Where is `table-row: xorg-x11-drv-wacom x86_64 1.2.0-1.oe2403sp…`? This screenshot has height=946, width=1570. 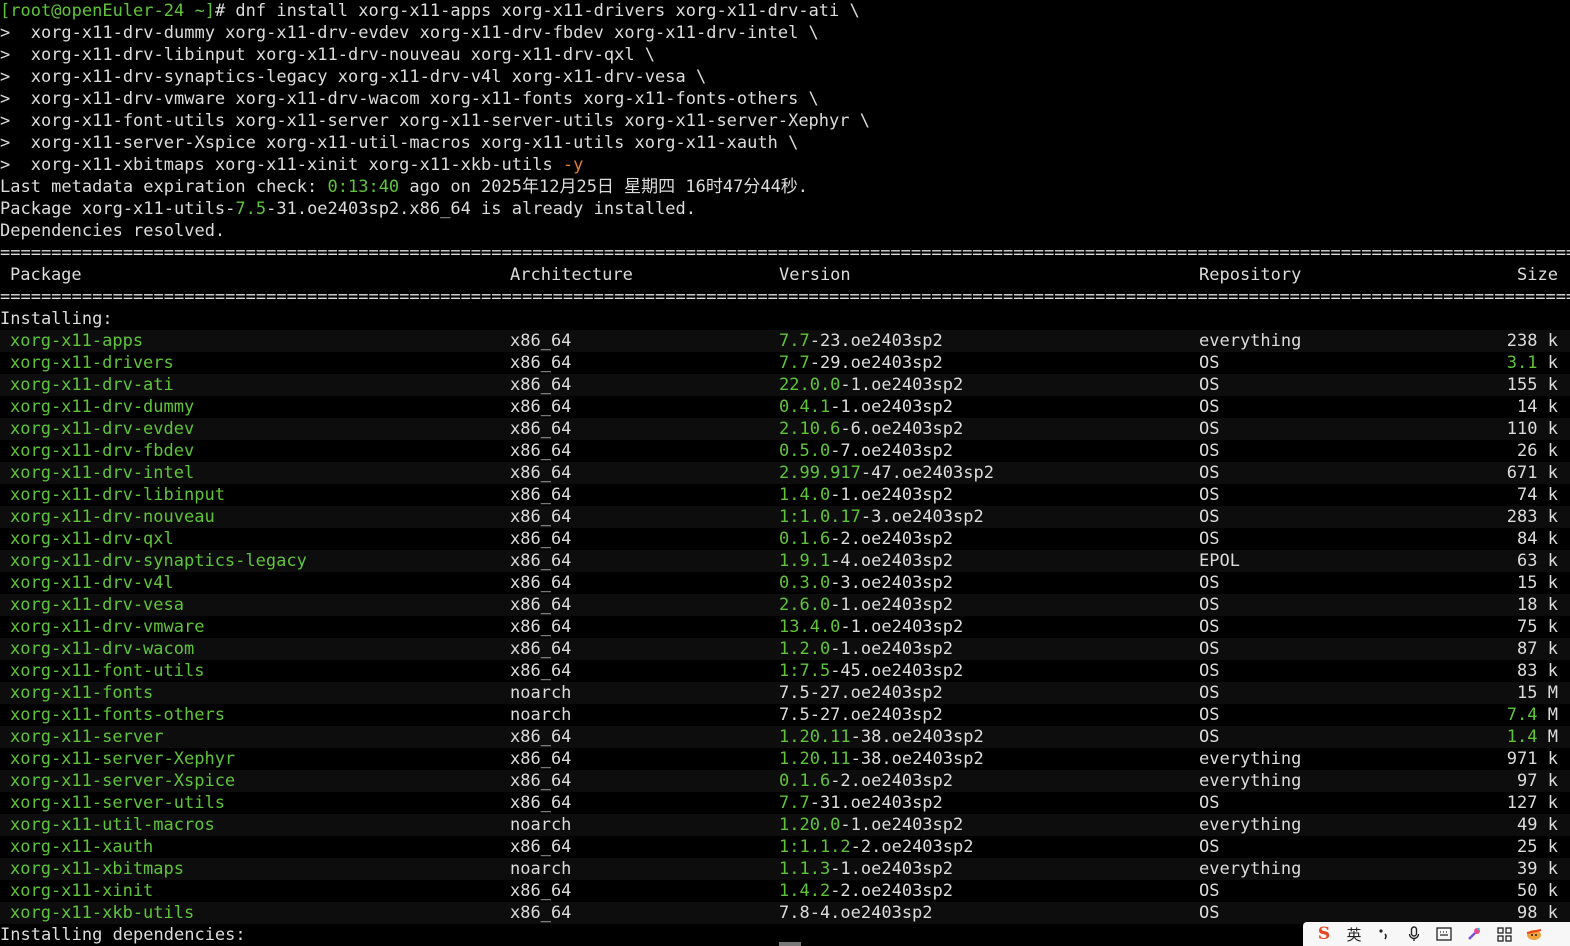 table-row: xorg-x11-drv-wacom x86_64 1.2.0-1.oe2403sp… is located at coordinates (785, 649).